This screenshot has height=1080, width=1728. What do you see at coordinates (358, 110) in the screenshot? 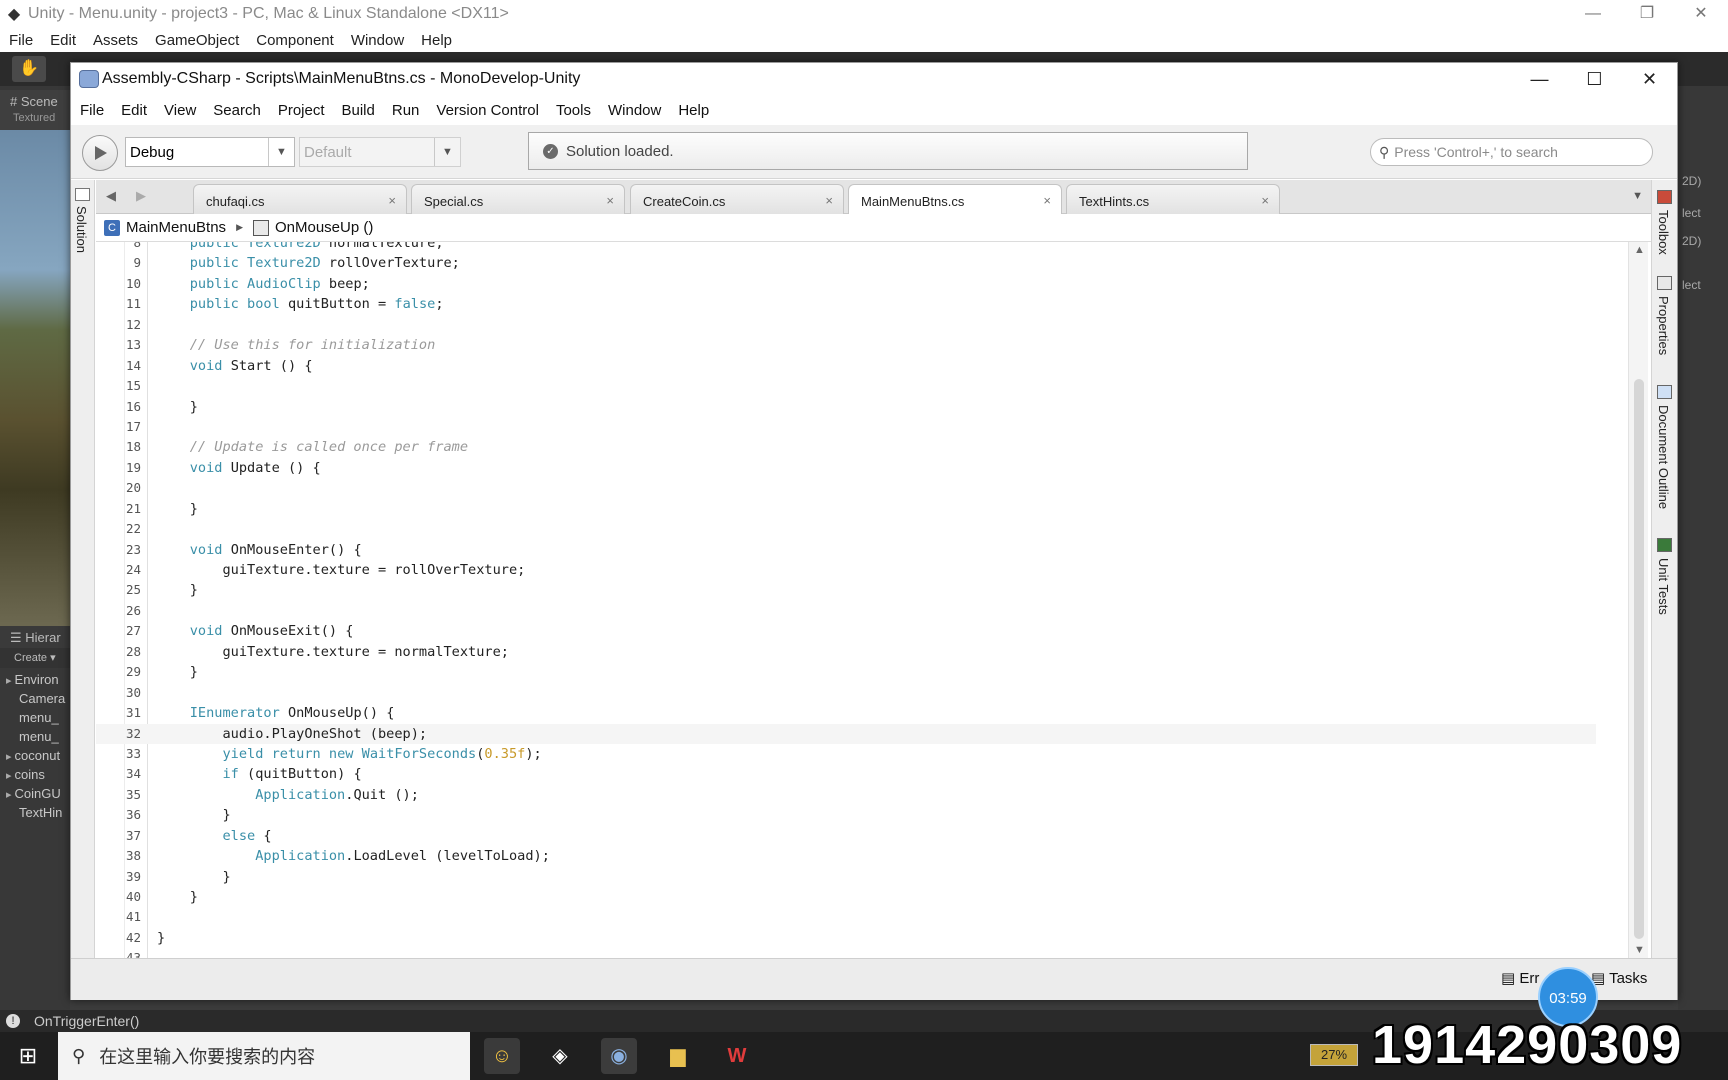
I see `md-menu-build: Build` at bounding box center [358, 110].